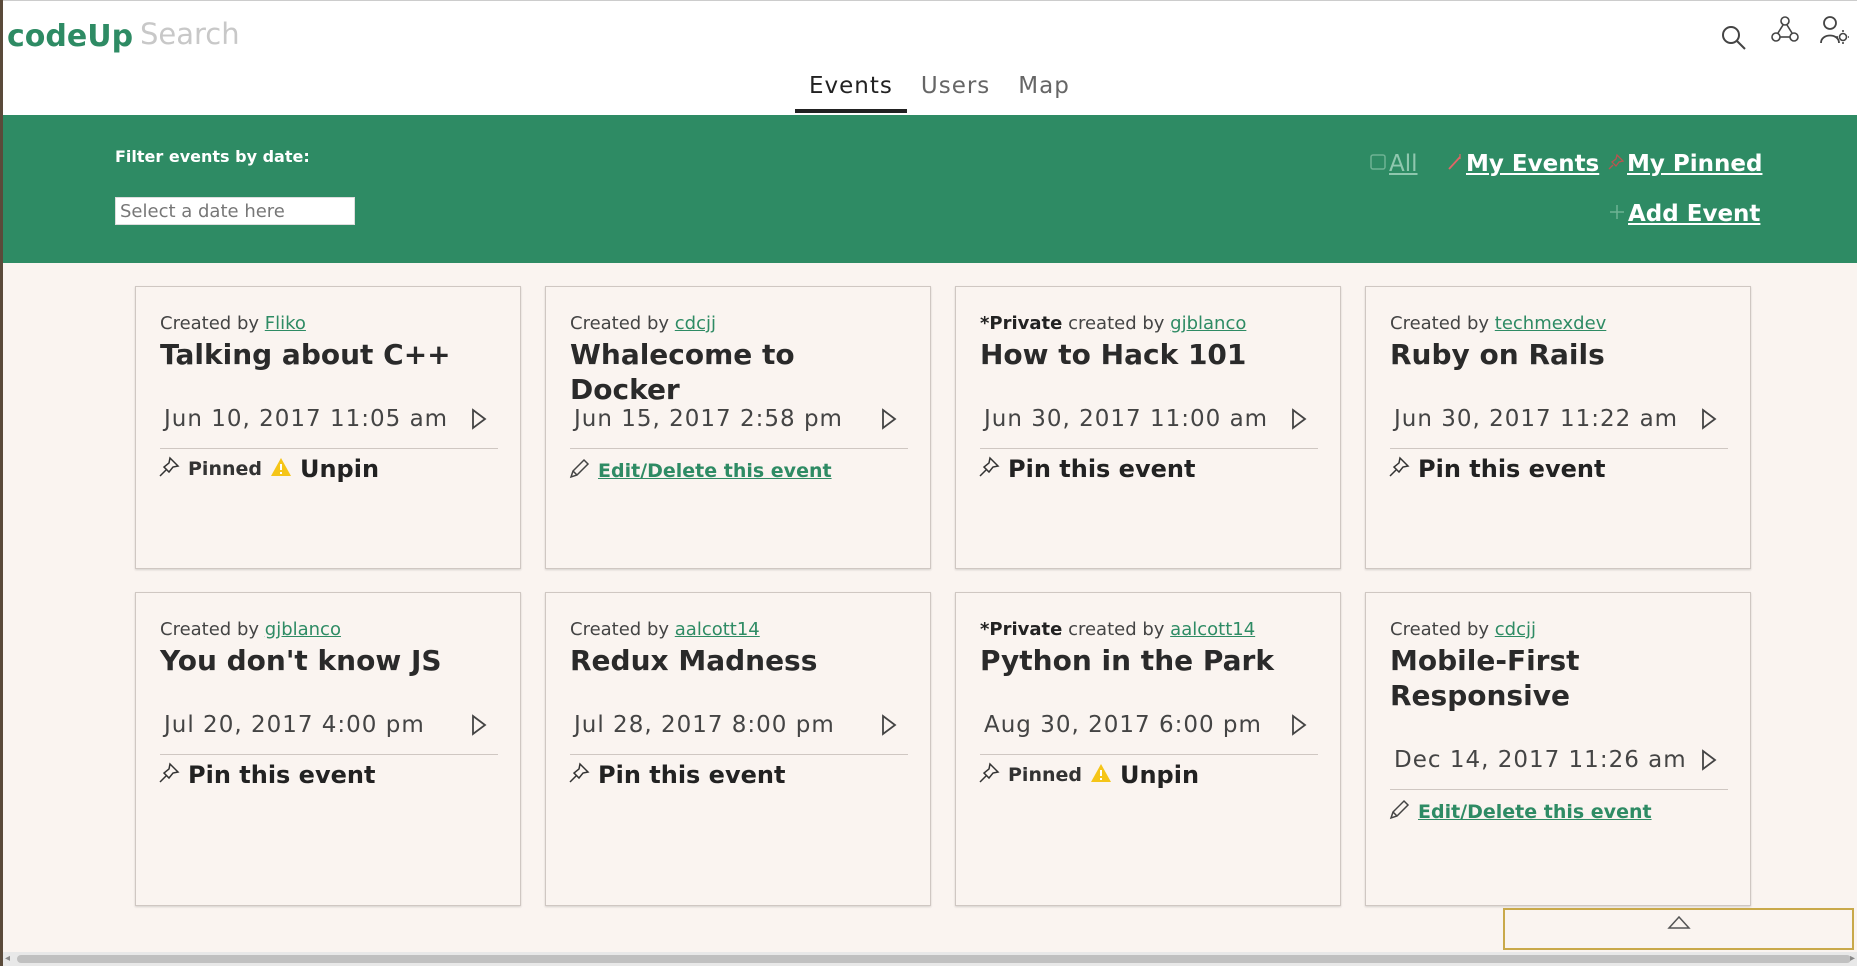 The height and width of the screenshot is (966, 1857). What do you see at coordinates (268, 469) in the screenshot?
I see `event-action: Pinned Unpin` at bounding box center [268, 469].